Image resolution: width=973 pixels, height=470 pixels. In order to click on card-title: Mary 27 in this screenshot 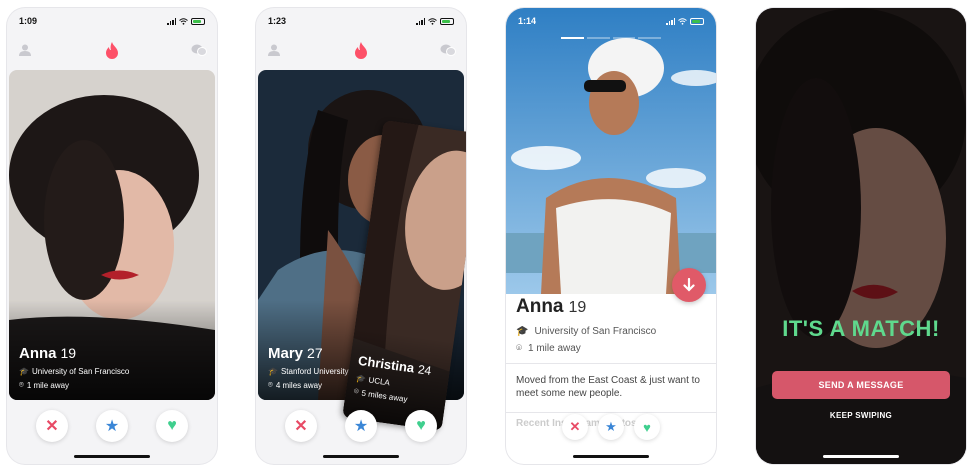, I will do `click(308, 354)`.